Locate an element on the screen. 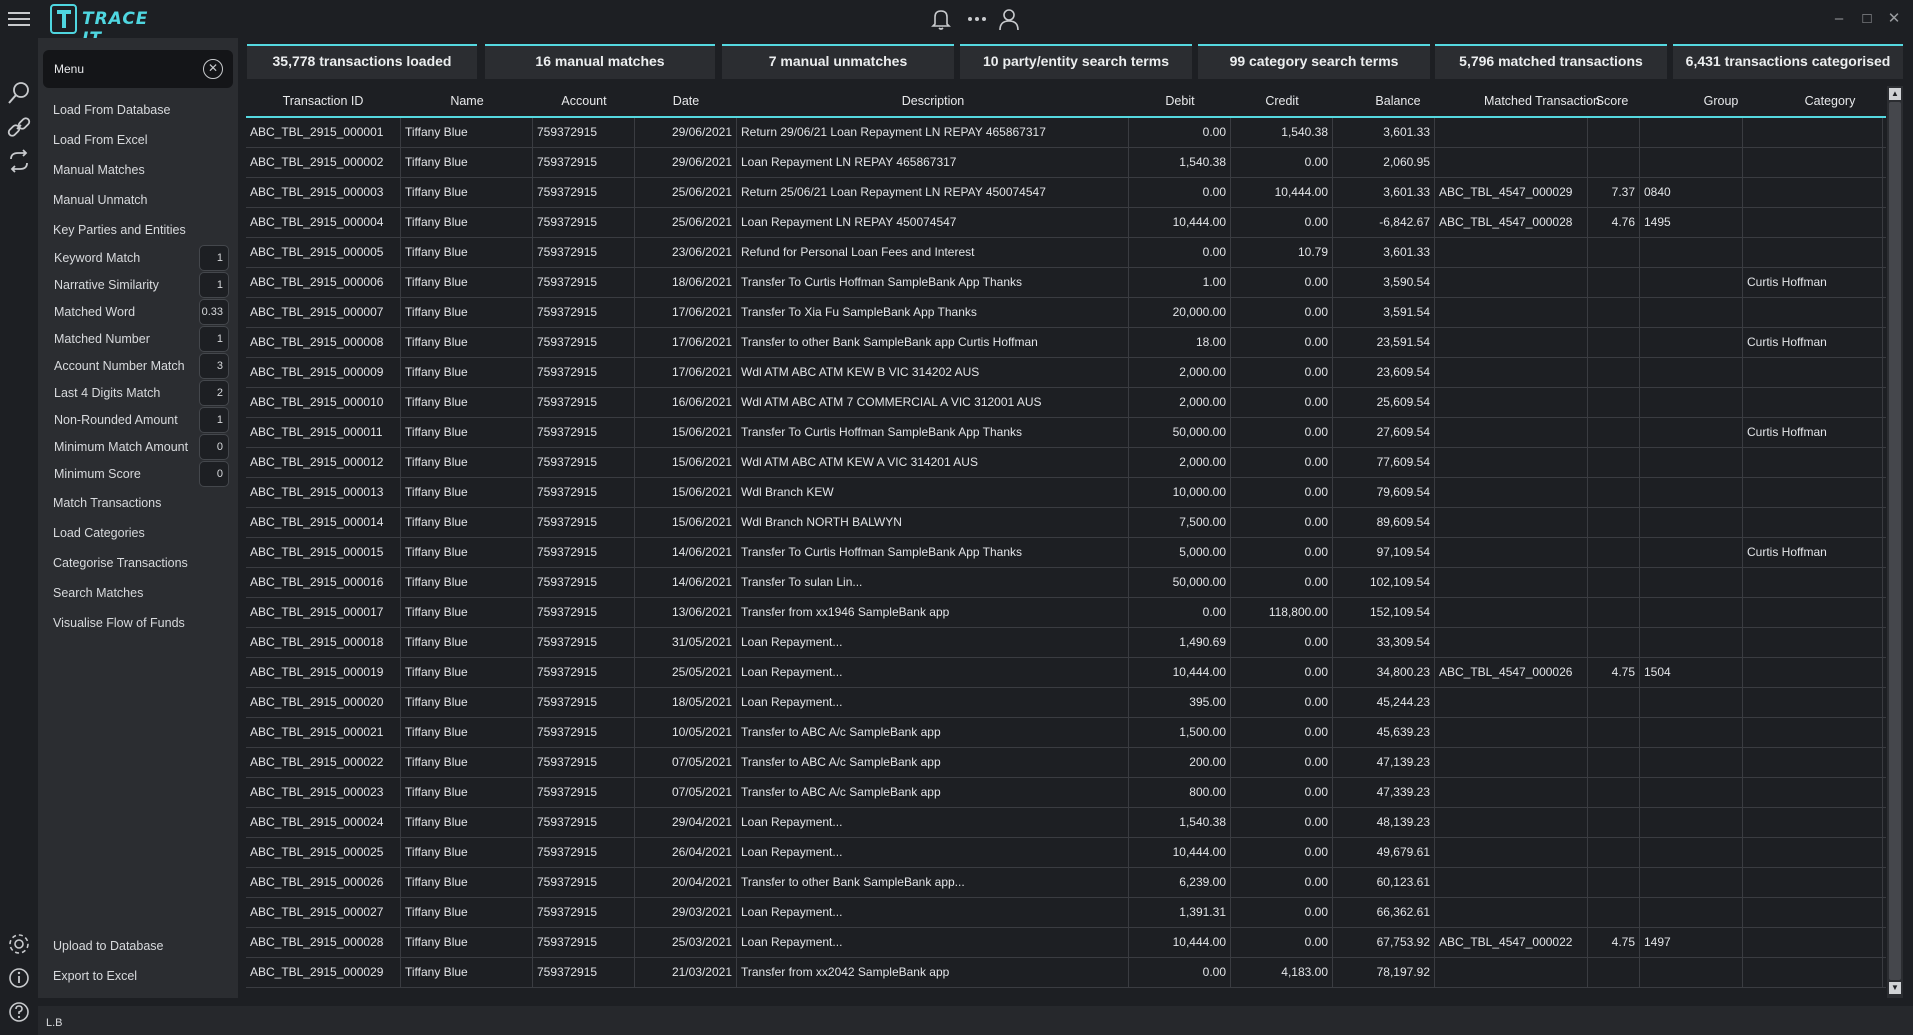  cell-balance: 2,060.95 is located at coordinates (1384, 163).